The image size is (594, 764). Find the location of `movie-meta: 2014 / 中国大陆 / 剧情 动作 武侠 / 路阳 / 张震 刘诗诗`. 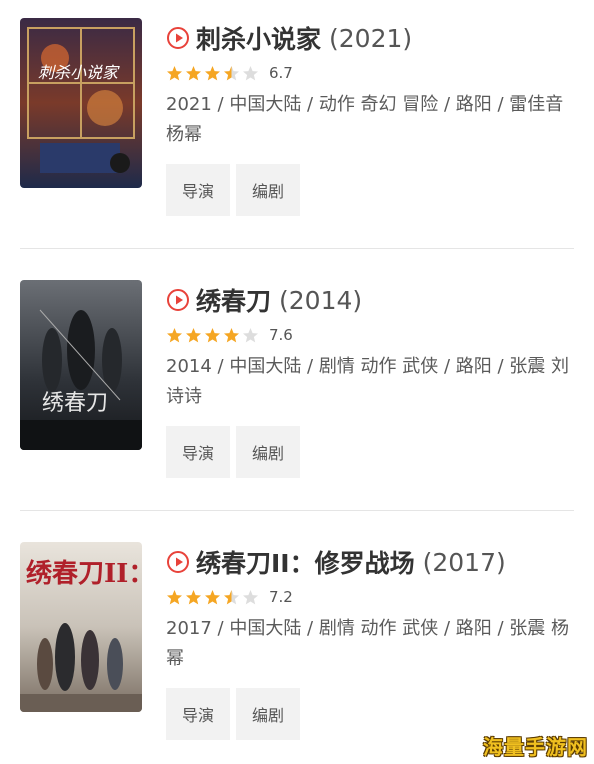

movie-meta: 2014 / 中国大陆 / 剧情 动作 武侠 / 路阳 / 张震 刘诗诗 is located at coordinates (368, 381).